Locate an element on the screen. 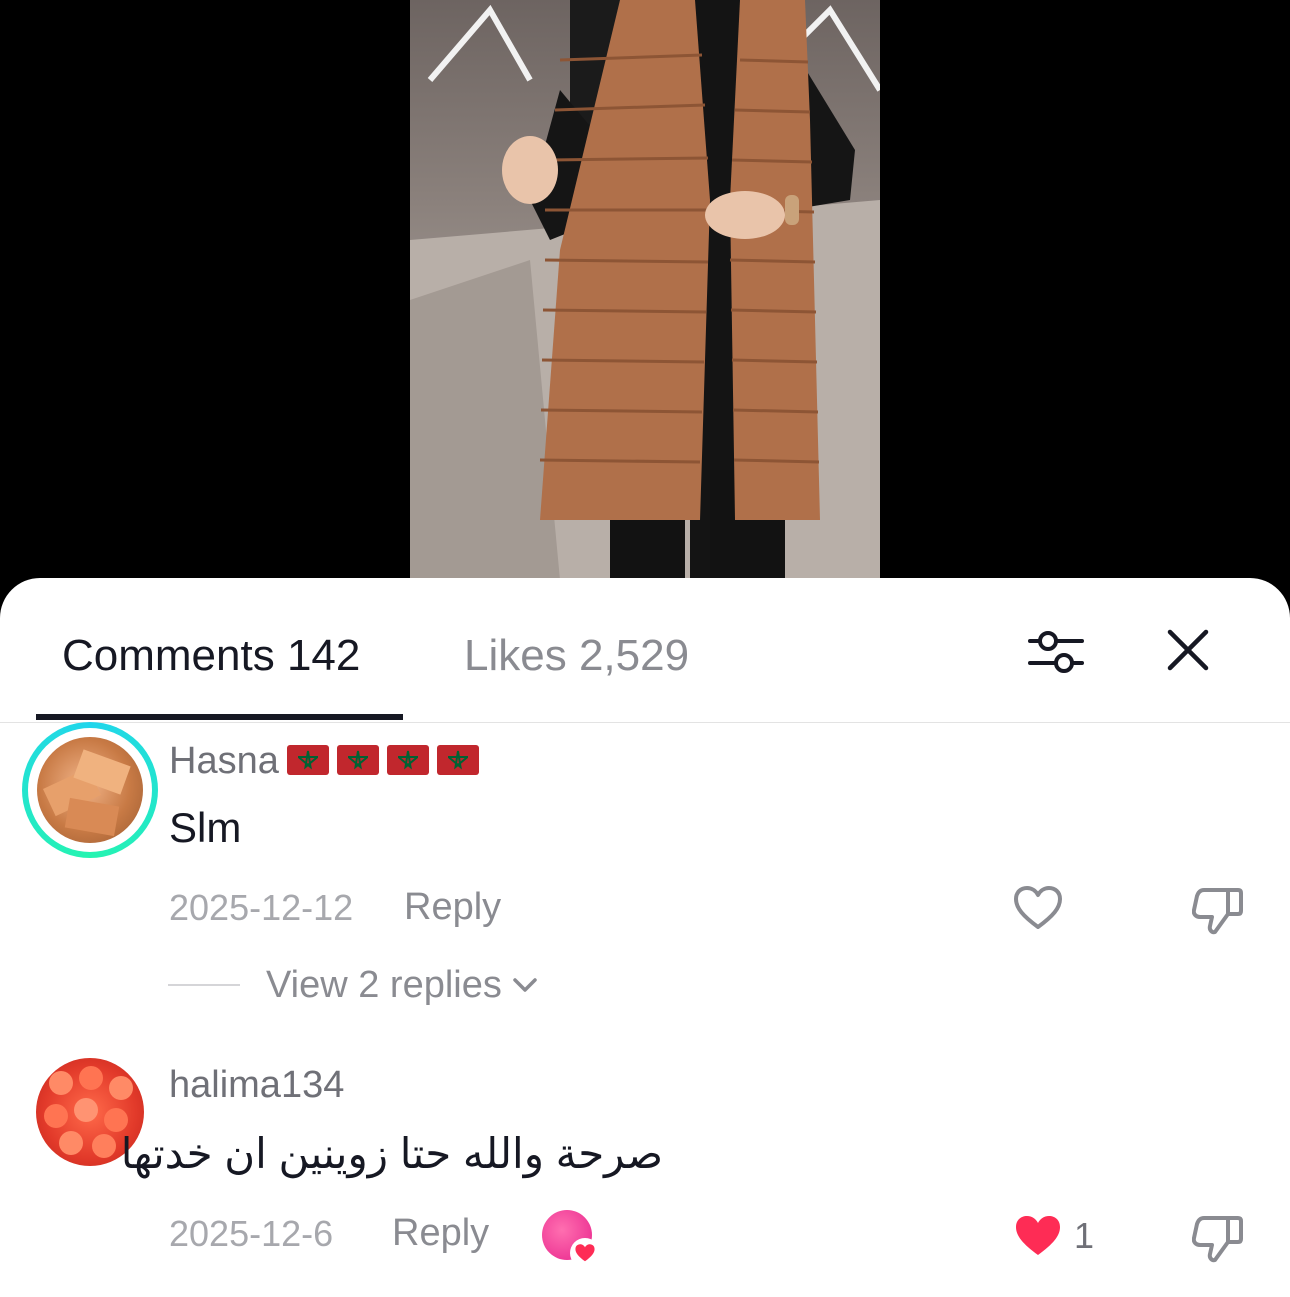  filter-button is located at coordinates (1056, 652).